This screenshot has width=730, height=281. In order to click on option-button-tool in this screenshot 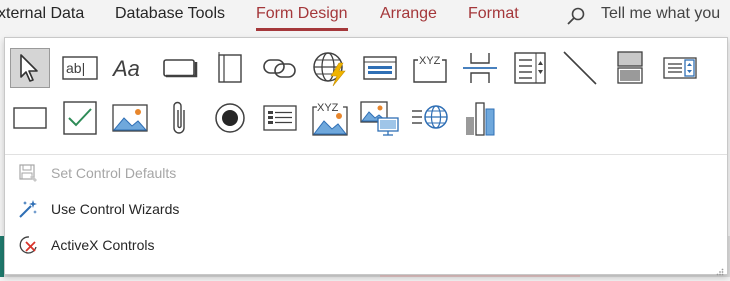, I will do `click(230, 118)`.